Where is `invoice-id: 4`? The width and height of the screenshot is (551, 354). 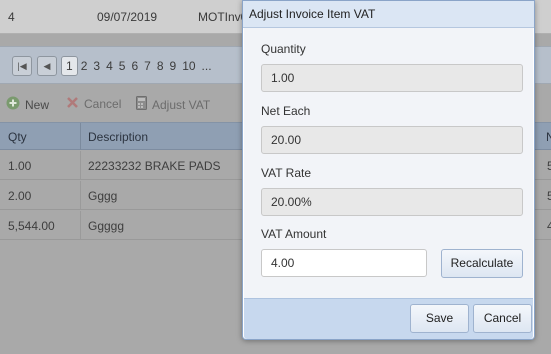
invoice-id: 4 is located at coordinates (11, 17).